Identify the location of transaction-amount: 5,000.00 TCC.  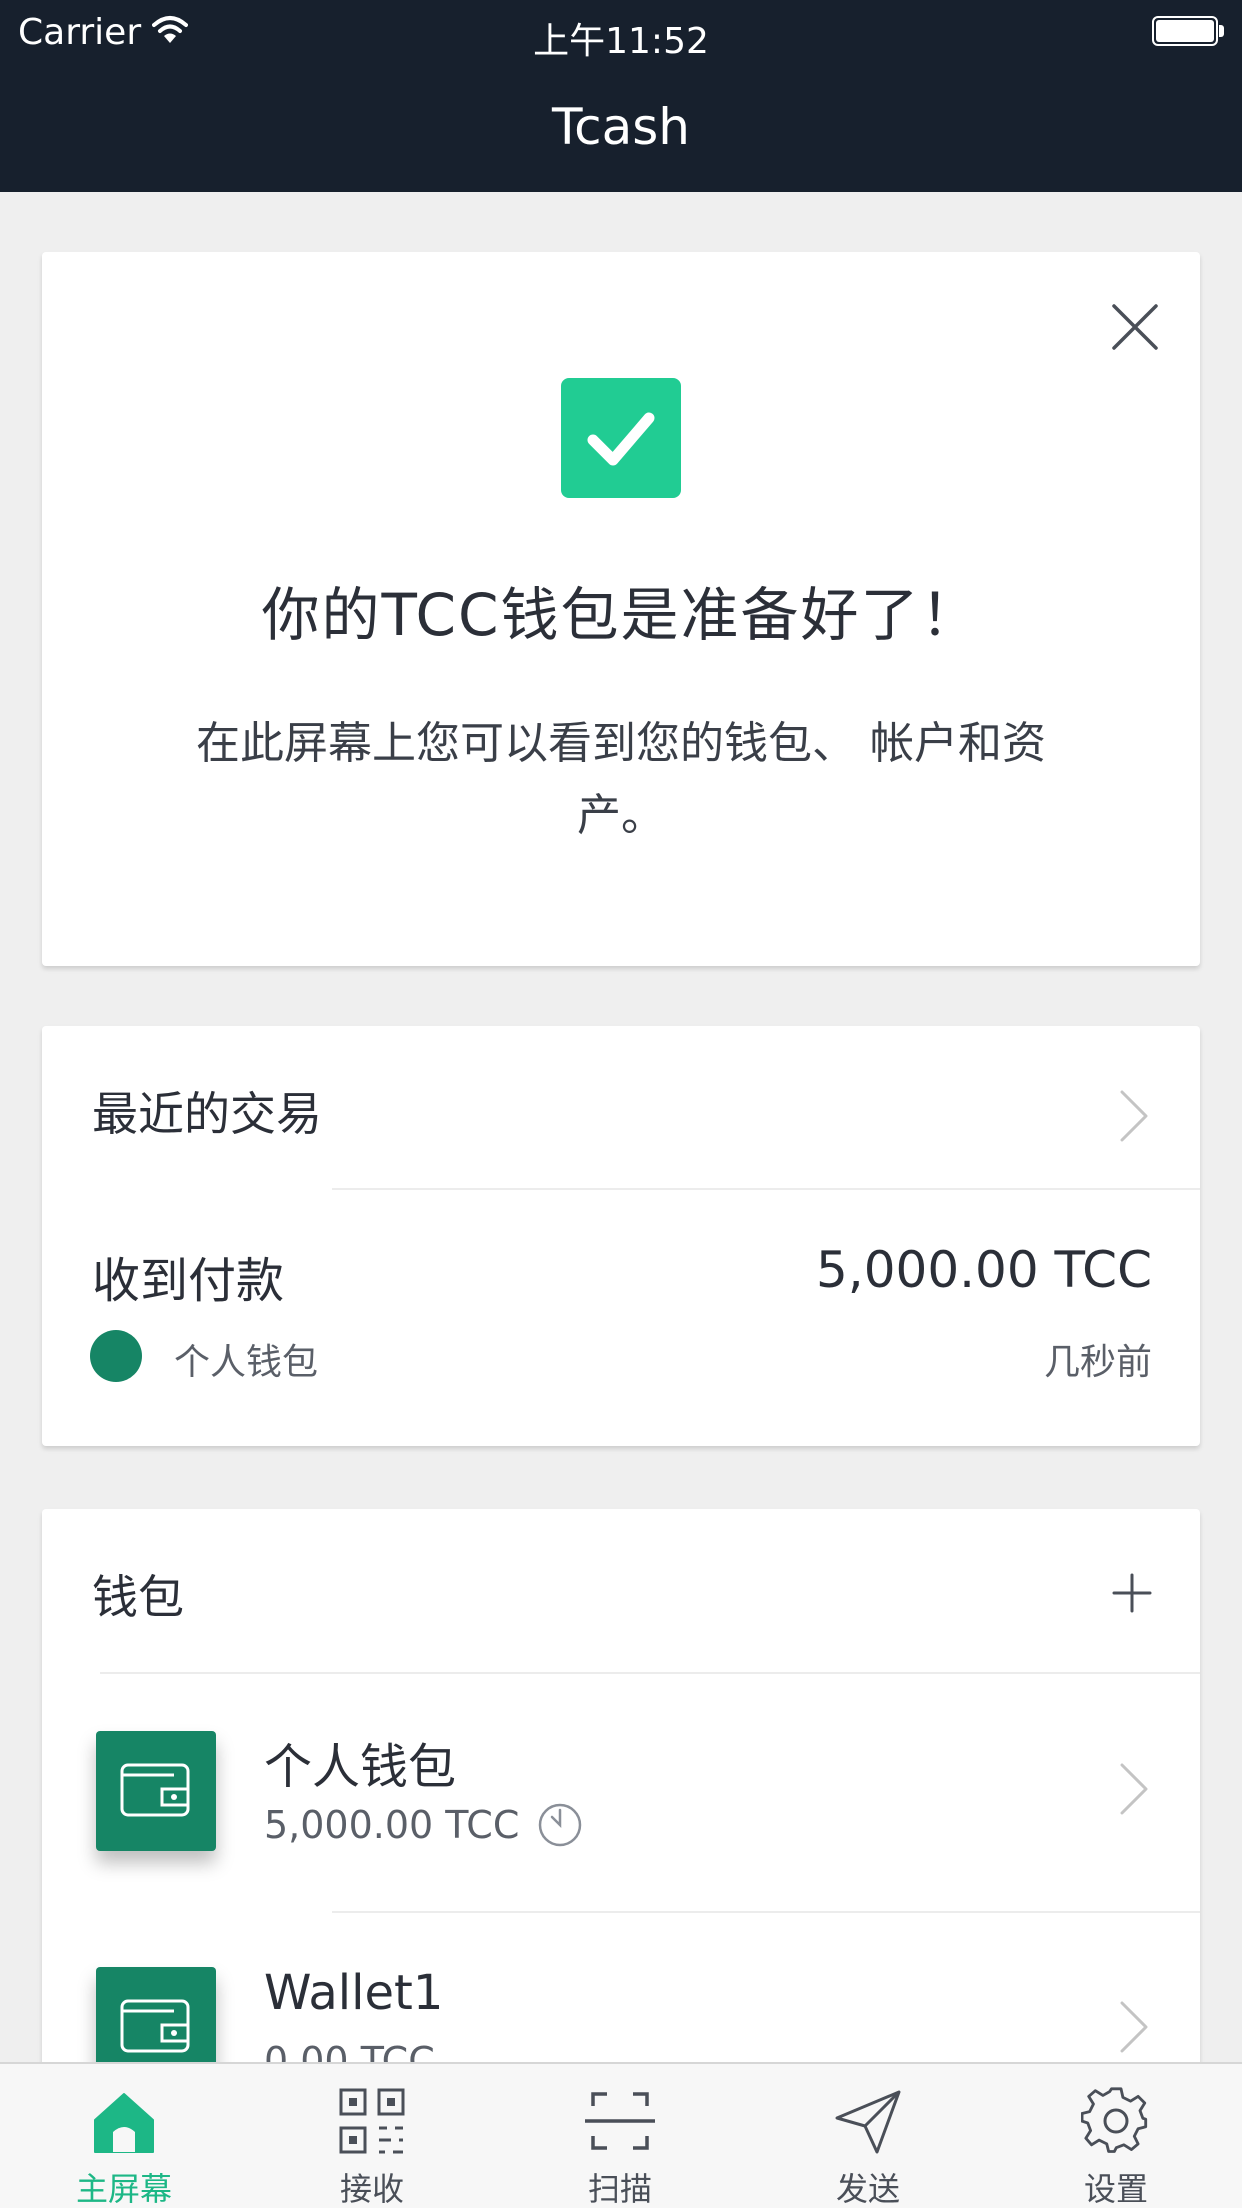
(984, 1270).